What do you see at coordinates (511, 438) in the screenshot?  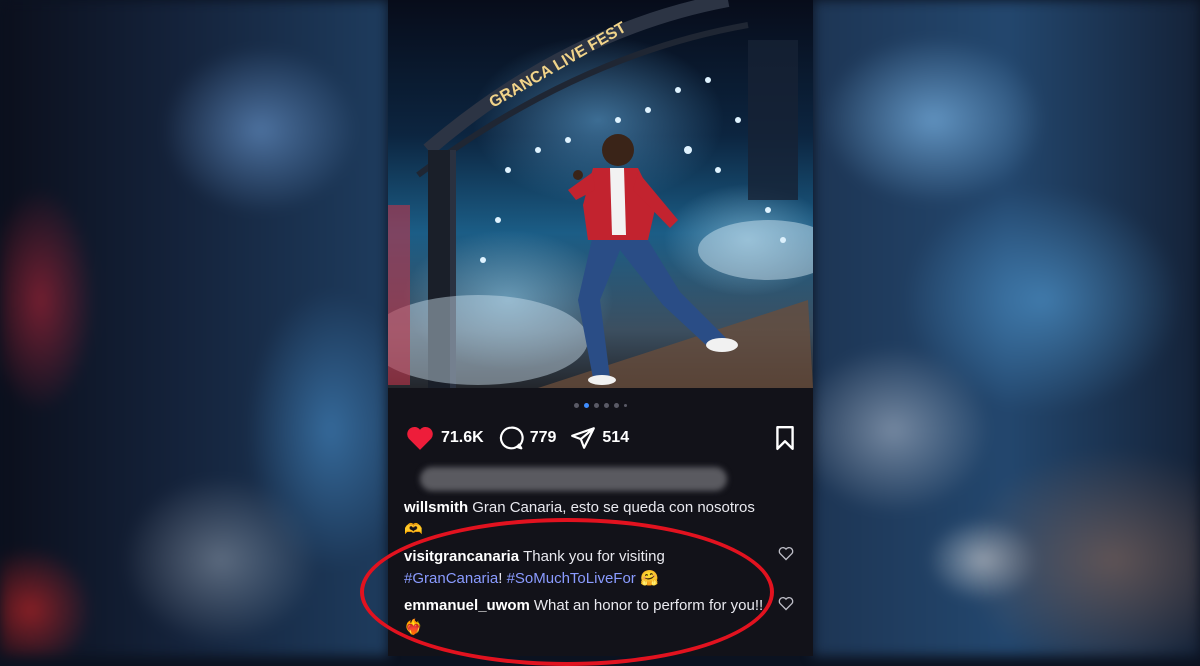 I see `comment-bubble-icon` at bounding box center [511, 438].